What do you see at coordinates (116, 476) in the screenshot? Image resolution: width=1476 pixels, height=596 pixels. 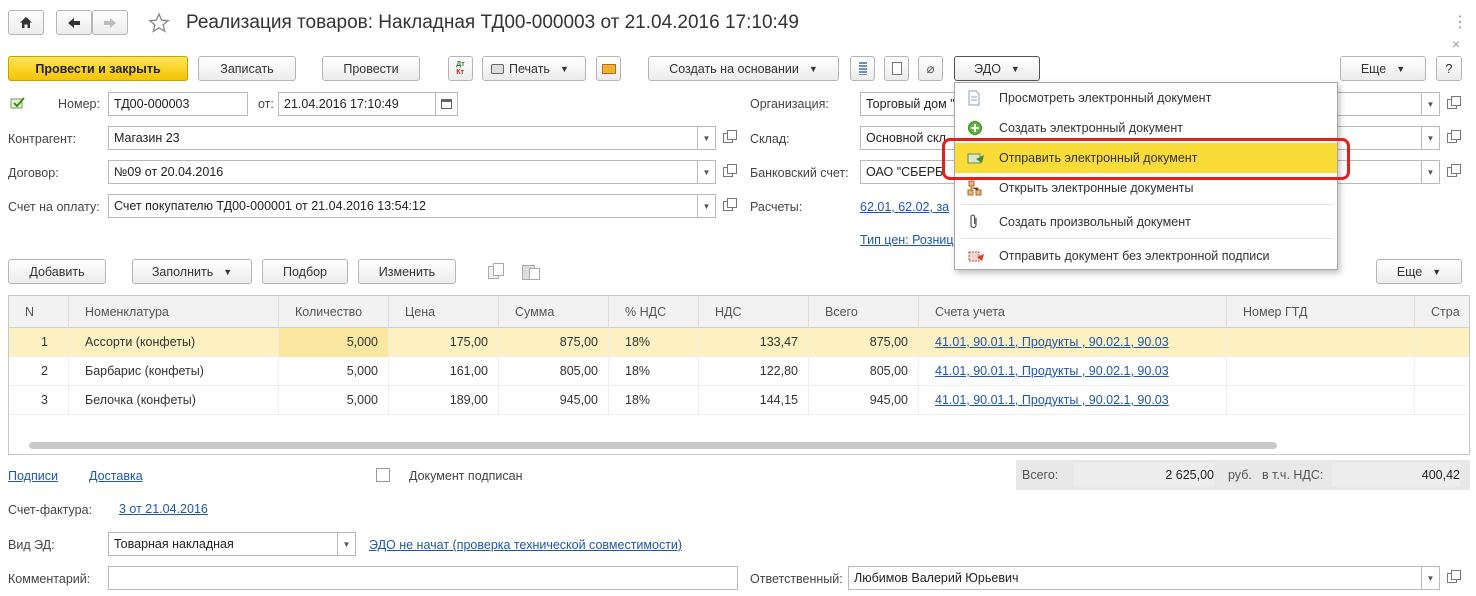 I see `delivery-link: Доставка` at bounding box center [116, 476].